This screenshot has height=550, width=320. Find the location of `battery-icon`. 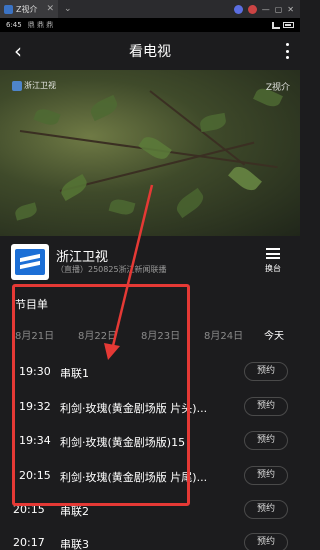

battery-icon is located at coordinates (288, 25).